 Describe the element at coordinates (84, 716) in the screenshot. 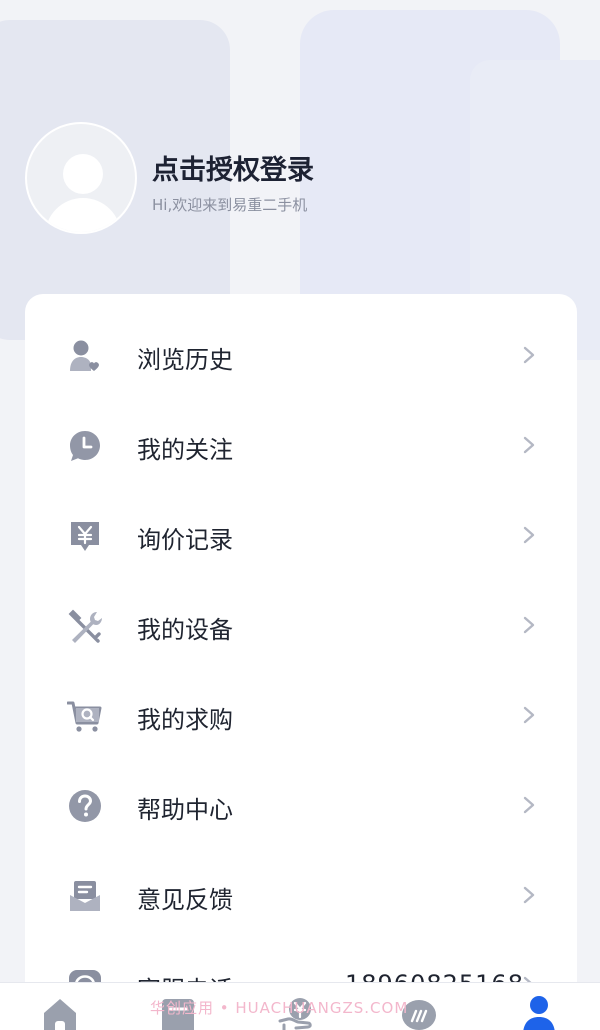

I see `cart-search-icon` at that location.